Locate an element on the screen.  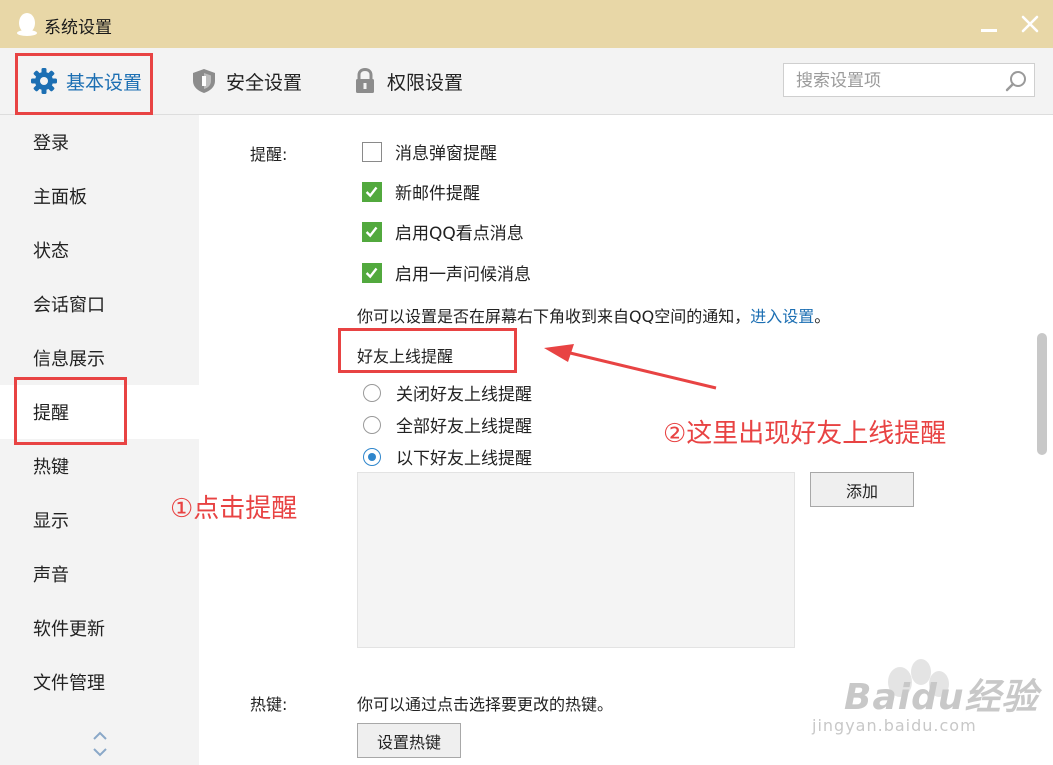
minimize-icon is located at coordinates (989, 25).